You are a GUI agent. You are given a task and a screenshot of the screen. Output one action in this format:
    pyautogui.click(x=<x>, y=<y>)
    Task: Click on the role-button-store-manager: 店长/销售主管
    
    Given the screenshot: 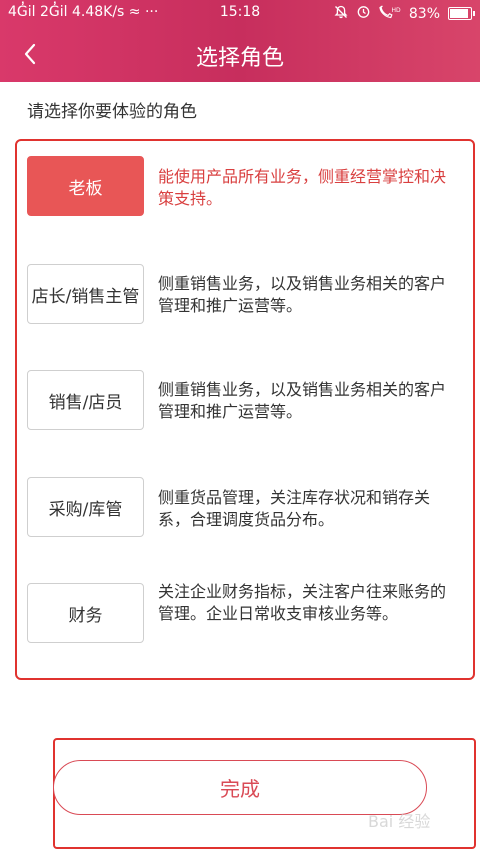 What is the action you would take?
    pyautogui.click(x=85, y=294)
    